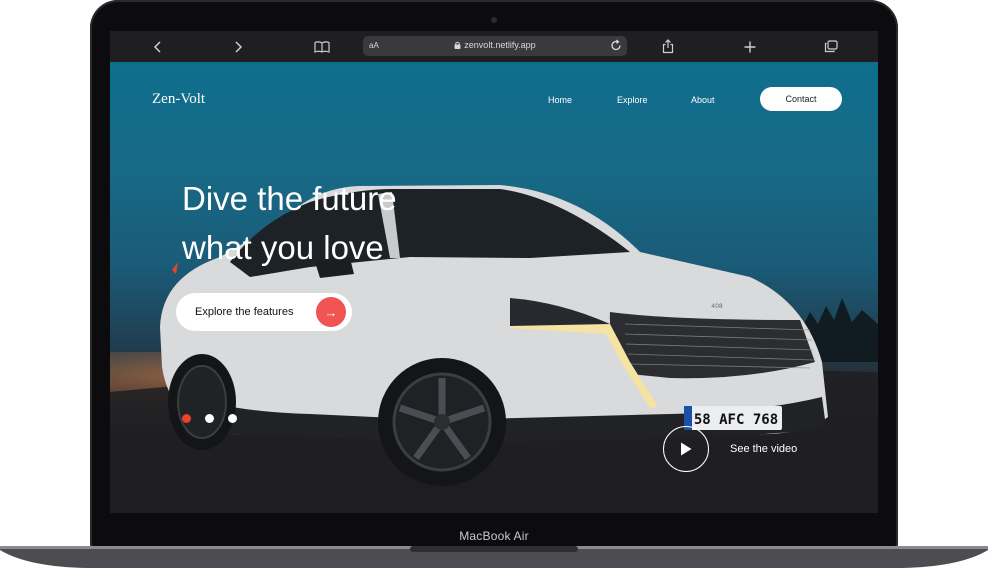 The image size is (988, 568). I want to click on hero-headline: Dive the future what you love, so click(289, 223).